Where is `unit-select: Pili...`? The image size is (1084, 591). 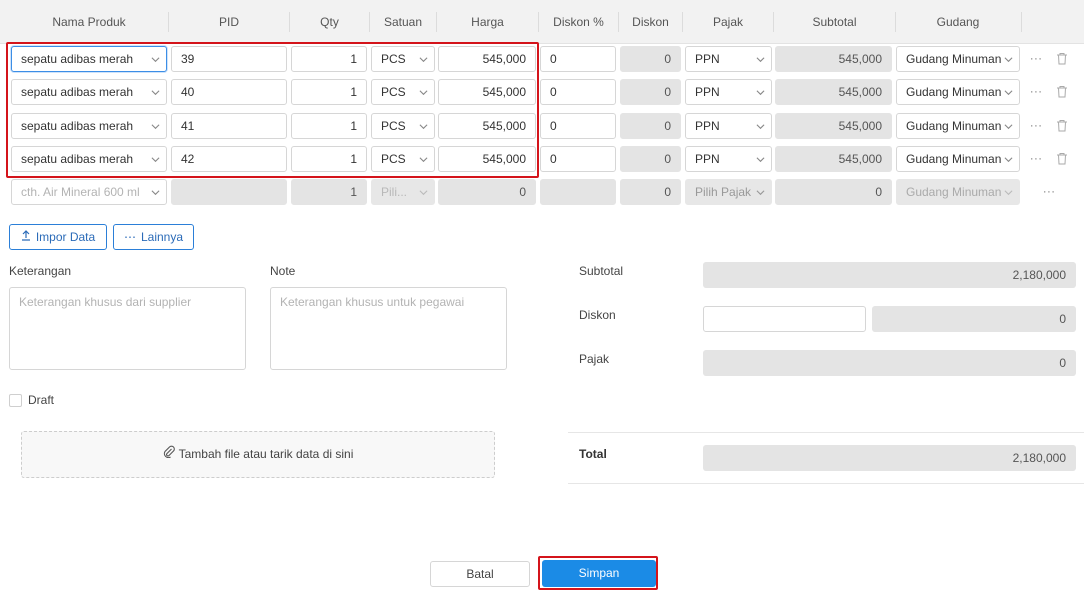 unit-select: Pili... is located at coordinates (403, 192).